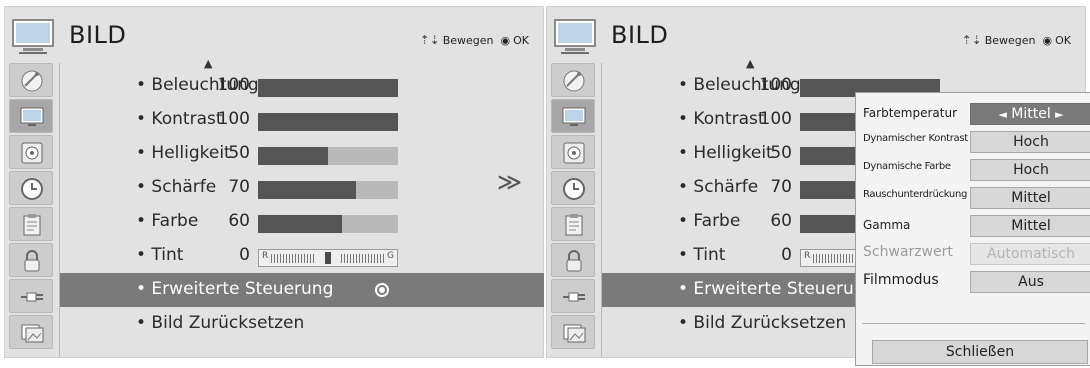 The height and width of the screenshot is (368, 1090). What do you see at coordinates (390, 256) in the screenshot?
I see `tint-green-label: G` at bounding box center [390, 256].